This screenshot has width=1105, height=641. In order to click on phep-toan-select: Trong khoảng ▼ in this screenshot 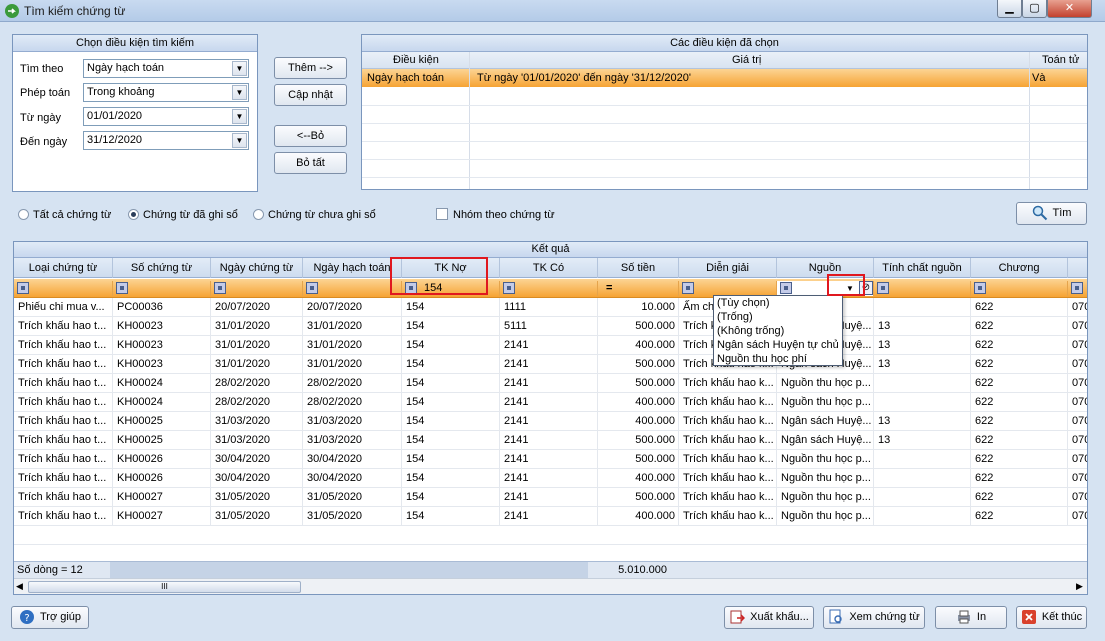, I will do `click(166, 92)`.